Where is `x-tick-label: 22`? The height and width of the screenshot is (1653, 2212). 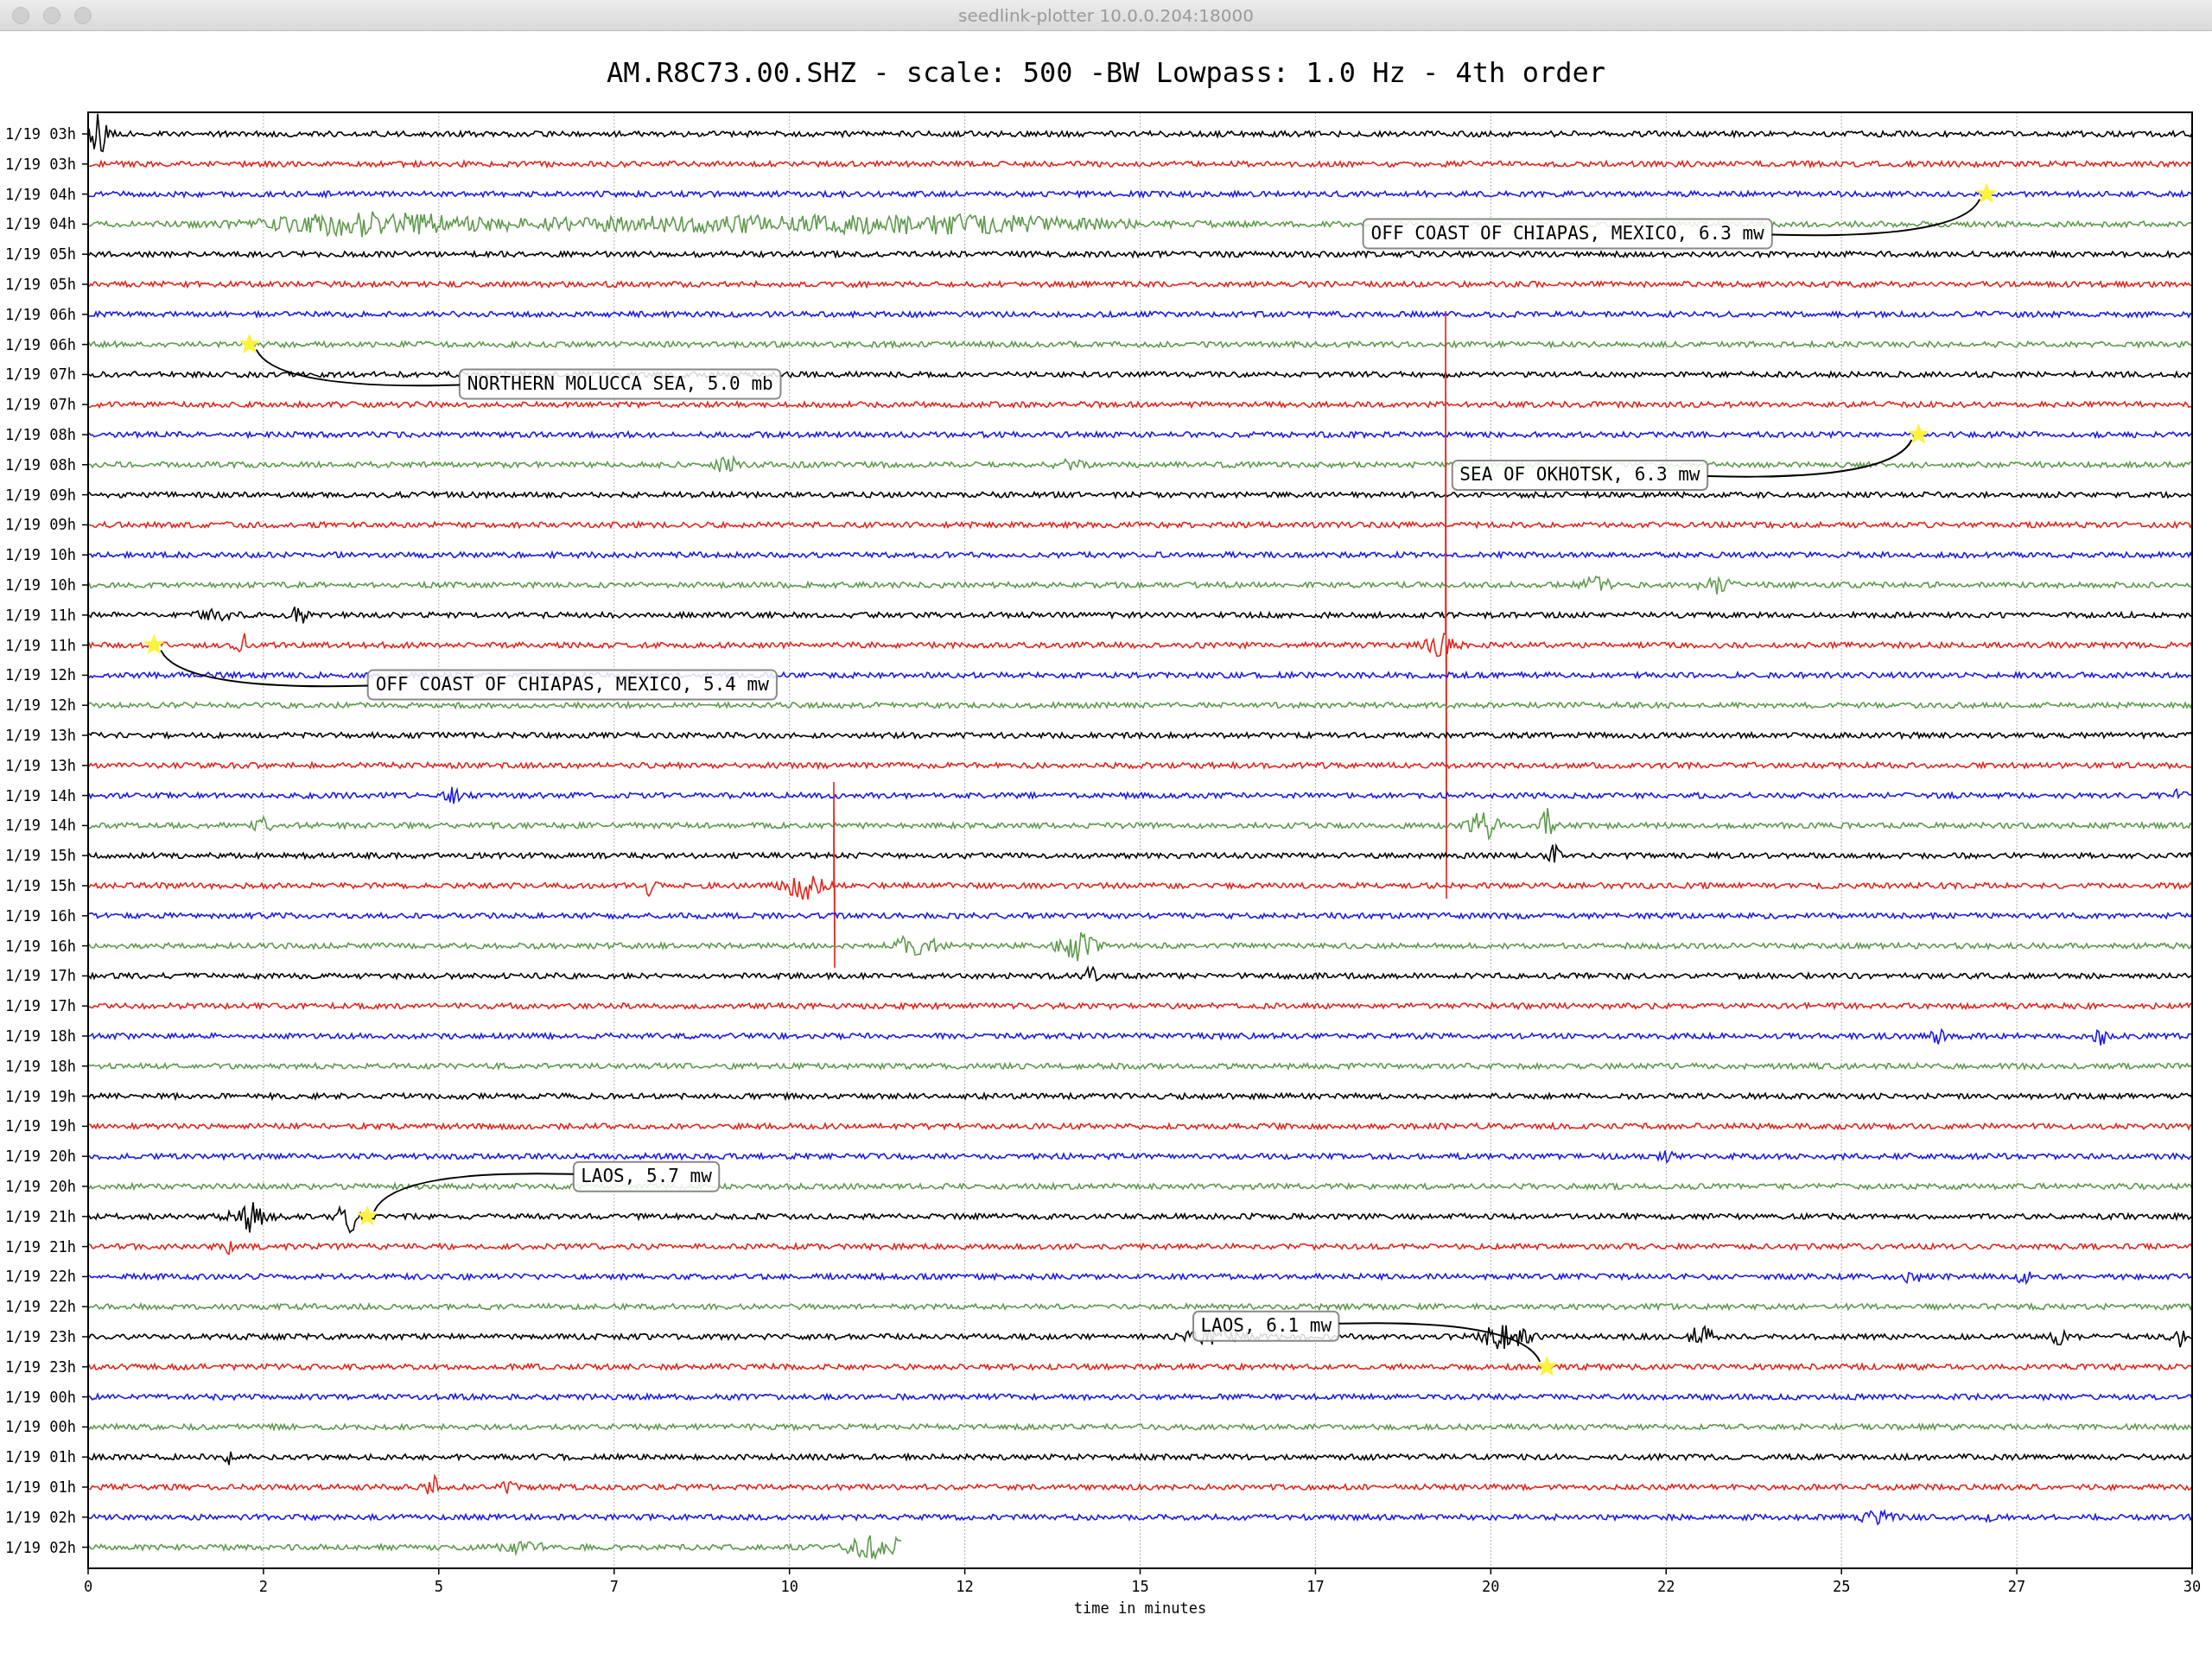
x-tick-label: 22 is located at coordinates (1666, 1586).